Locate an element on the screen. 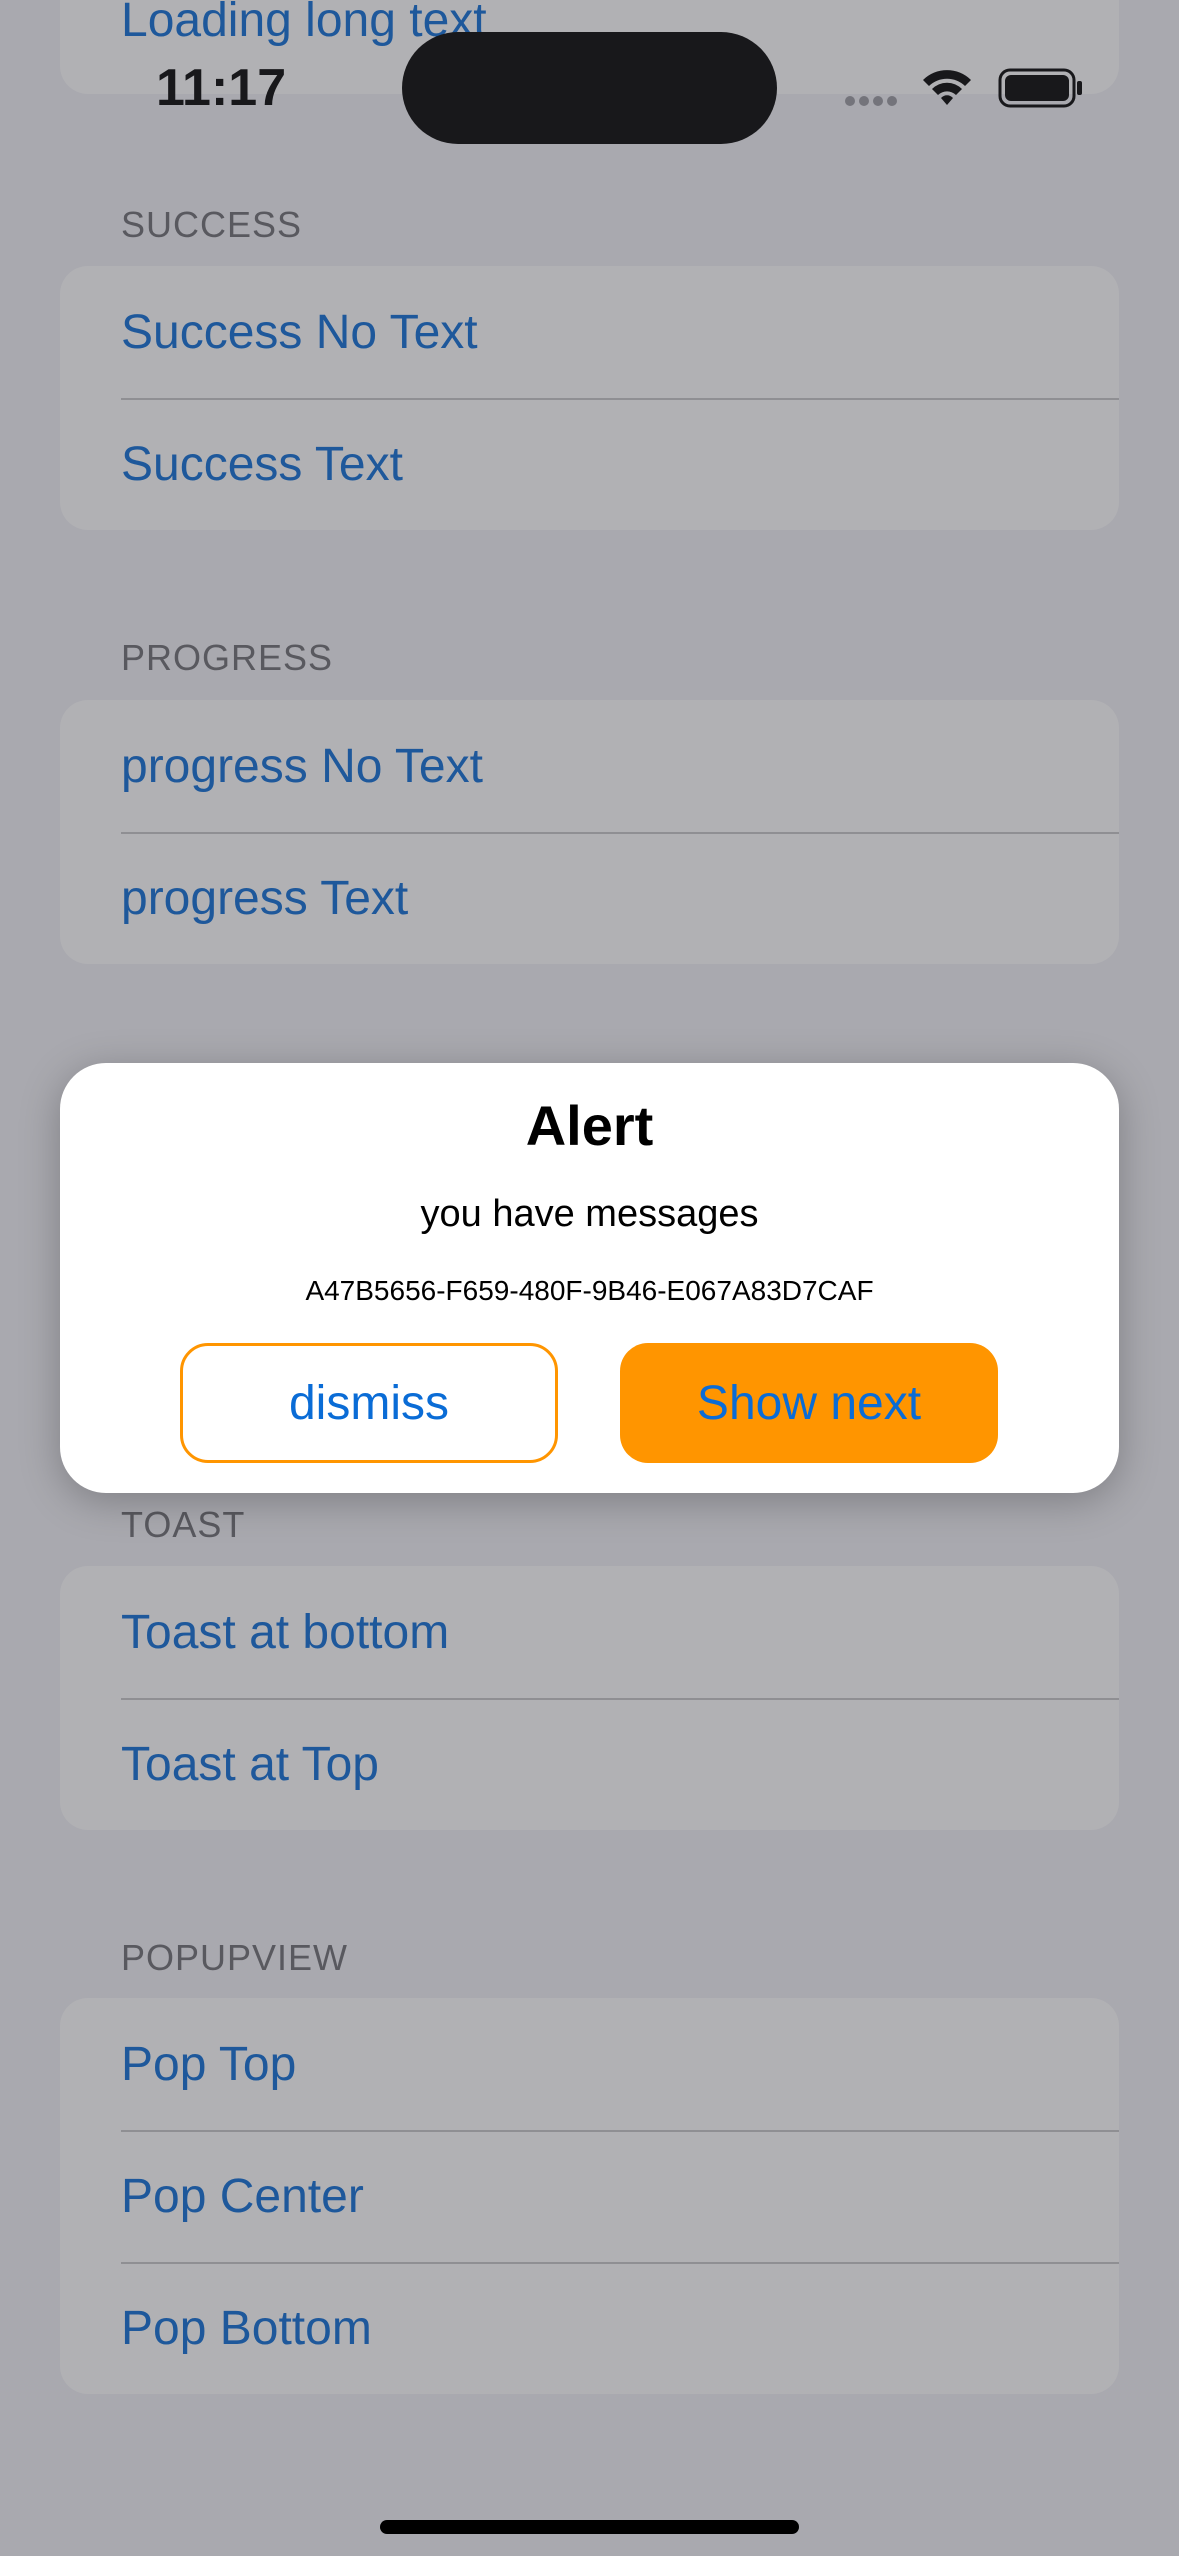 This screenshot has width=1179, height=2556. home-indicator is located at coordinates (589, 2527).